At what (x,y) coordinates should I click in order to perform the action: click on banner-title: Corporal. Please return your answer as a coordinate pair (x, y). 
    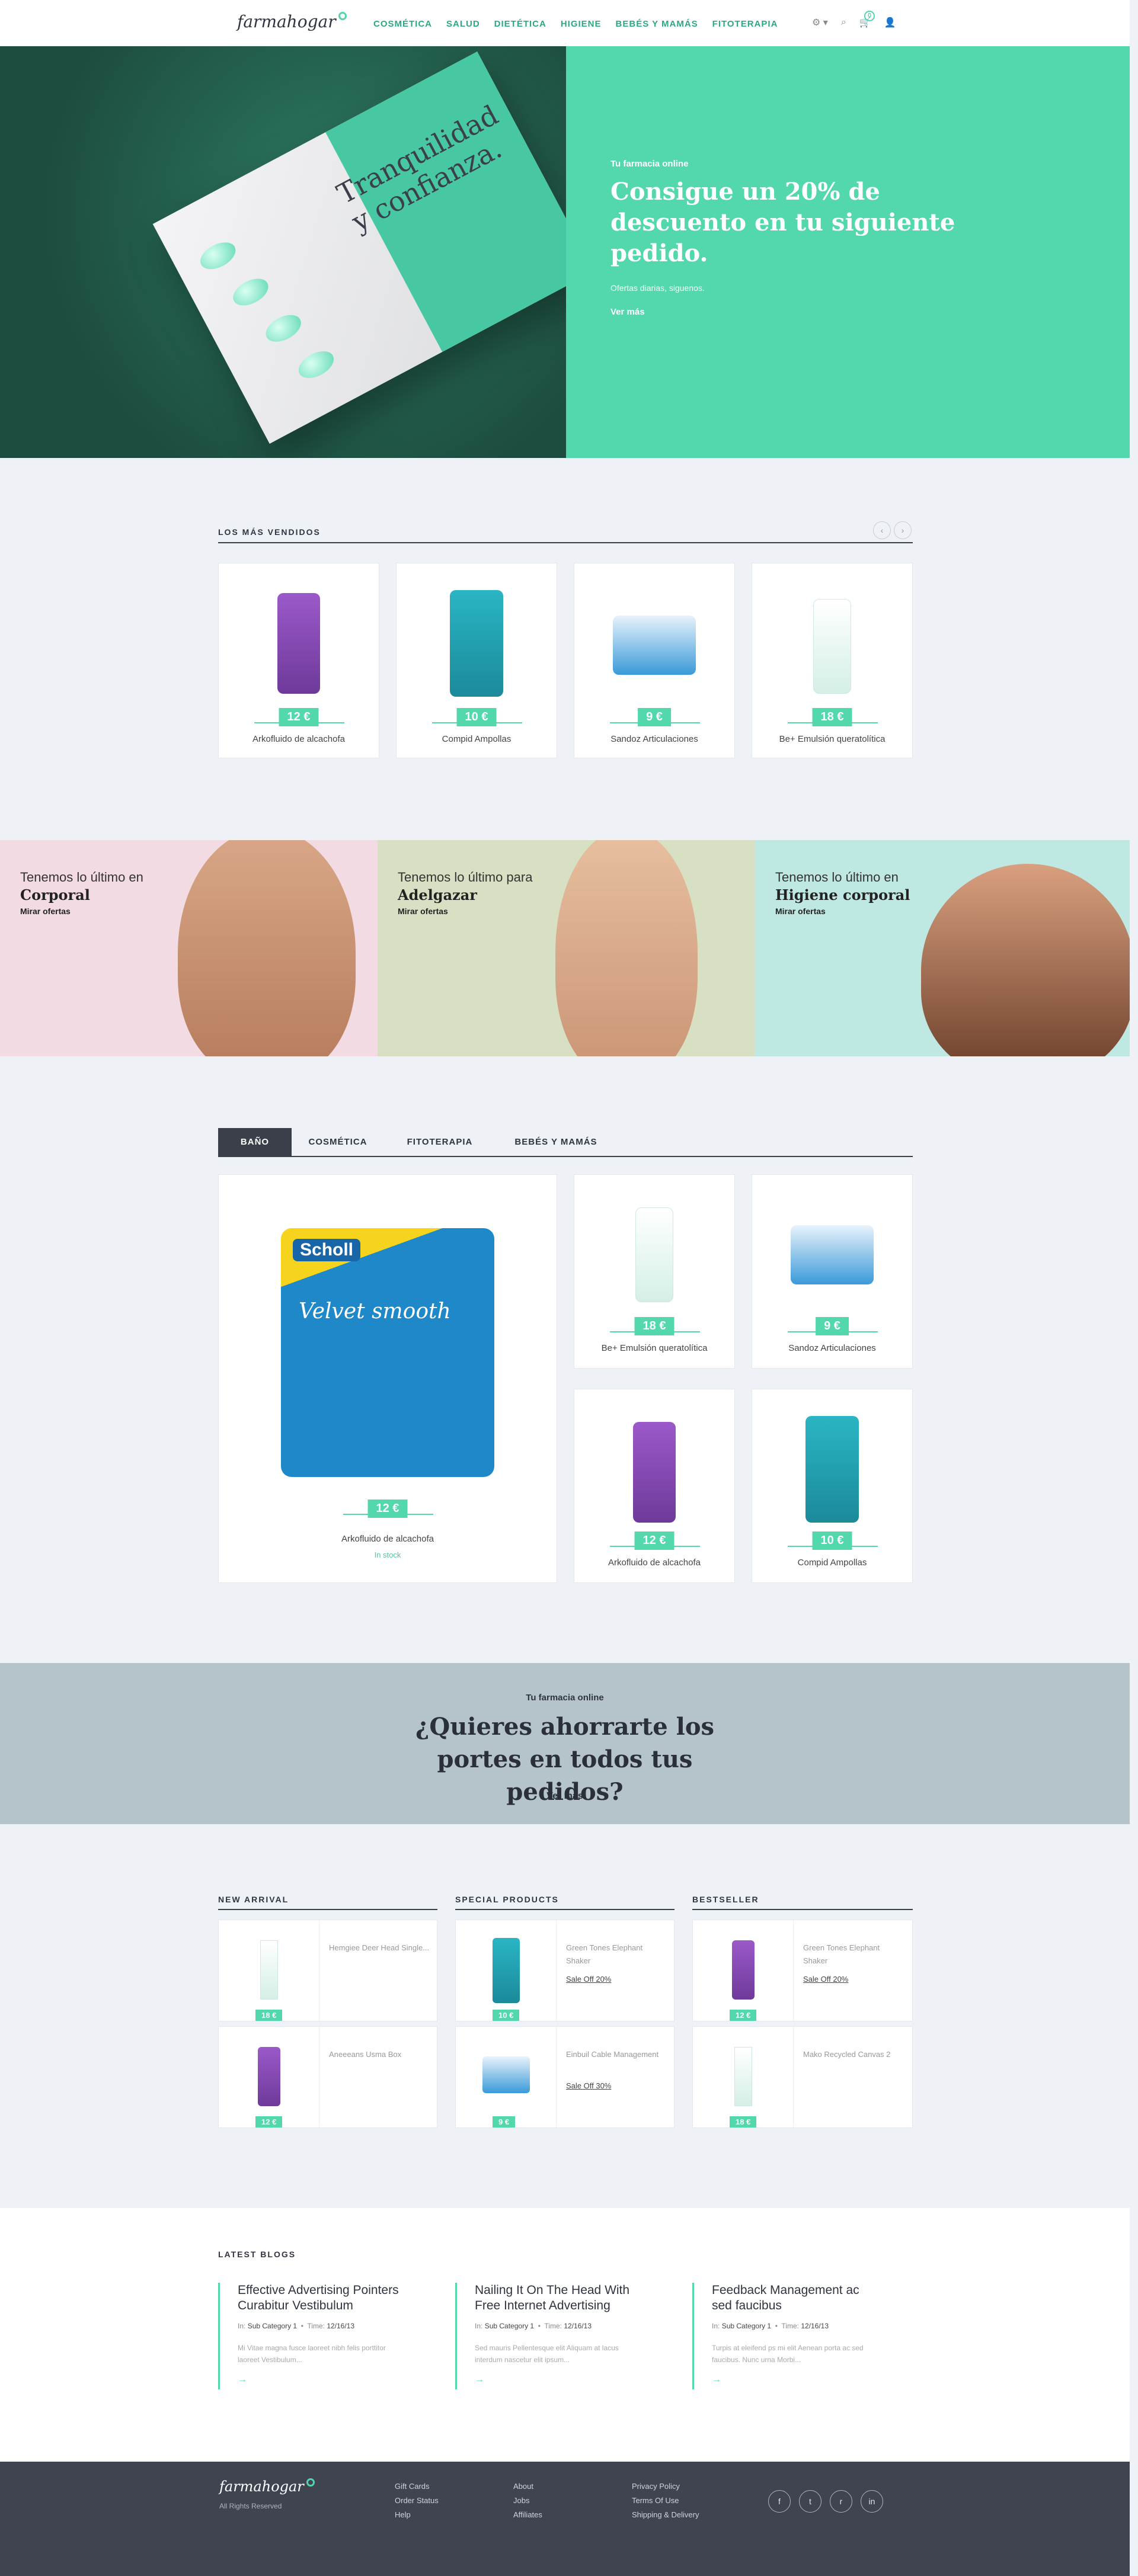
    Looking at the image, I should click on (55, 894).